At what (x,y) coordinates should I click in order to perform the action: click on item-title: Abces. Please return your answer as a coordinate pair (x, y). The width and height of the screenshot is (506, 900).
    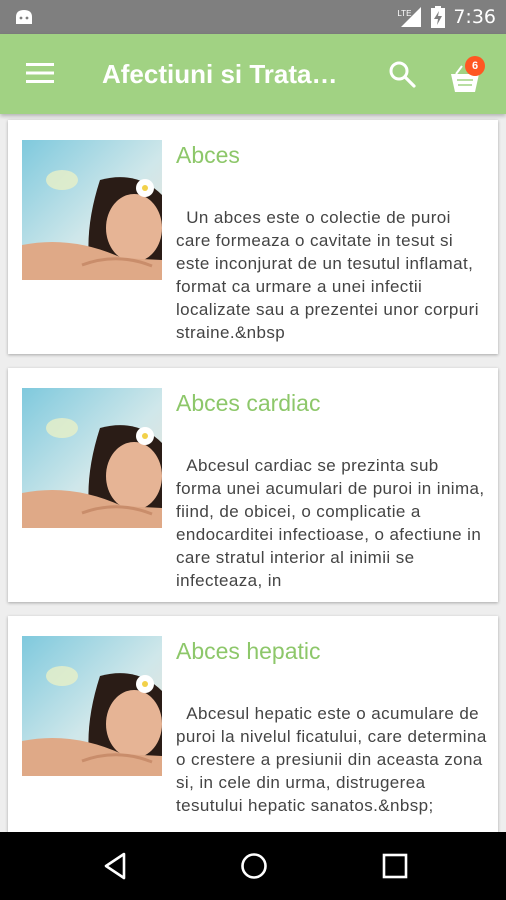
    Looking at the image, I should click on (208, 155).